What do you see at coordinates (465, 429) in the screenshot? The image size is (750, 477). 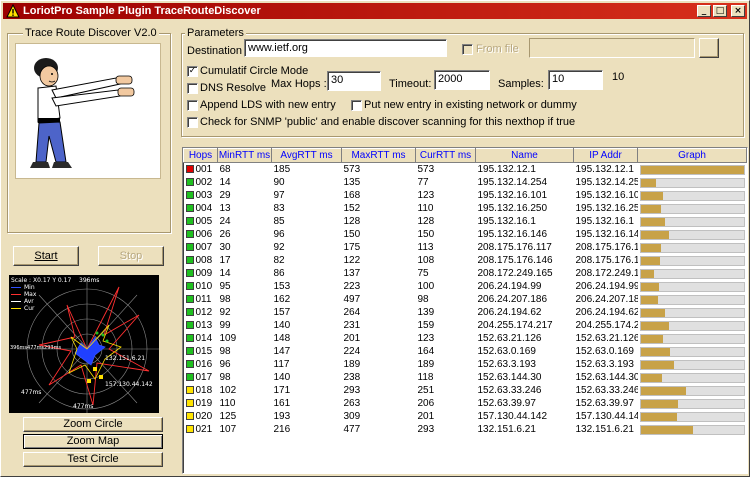 I see `table-row: 021 107 216 477 293 132.151.6.21 132.151.6.21` at bounding box center [465, 429].